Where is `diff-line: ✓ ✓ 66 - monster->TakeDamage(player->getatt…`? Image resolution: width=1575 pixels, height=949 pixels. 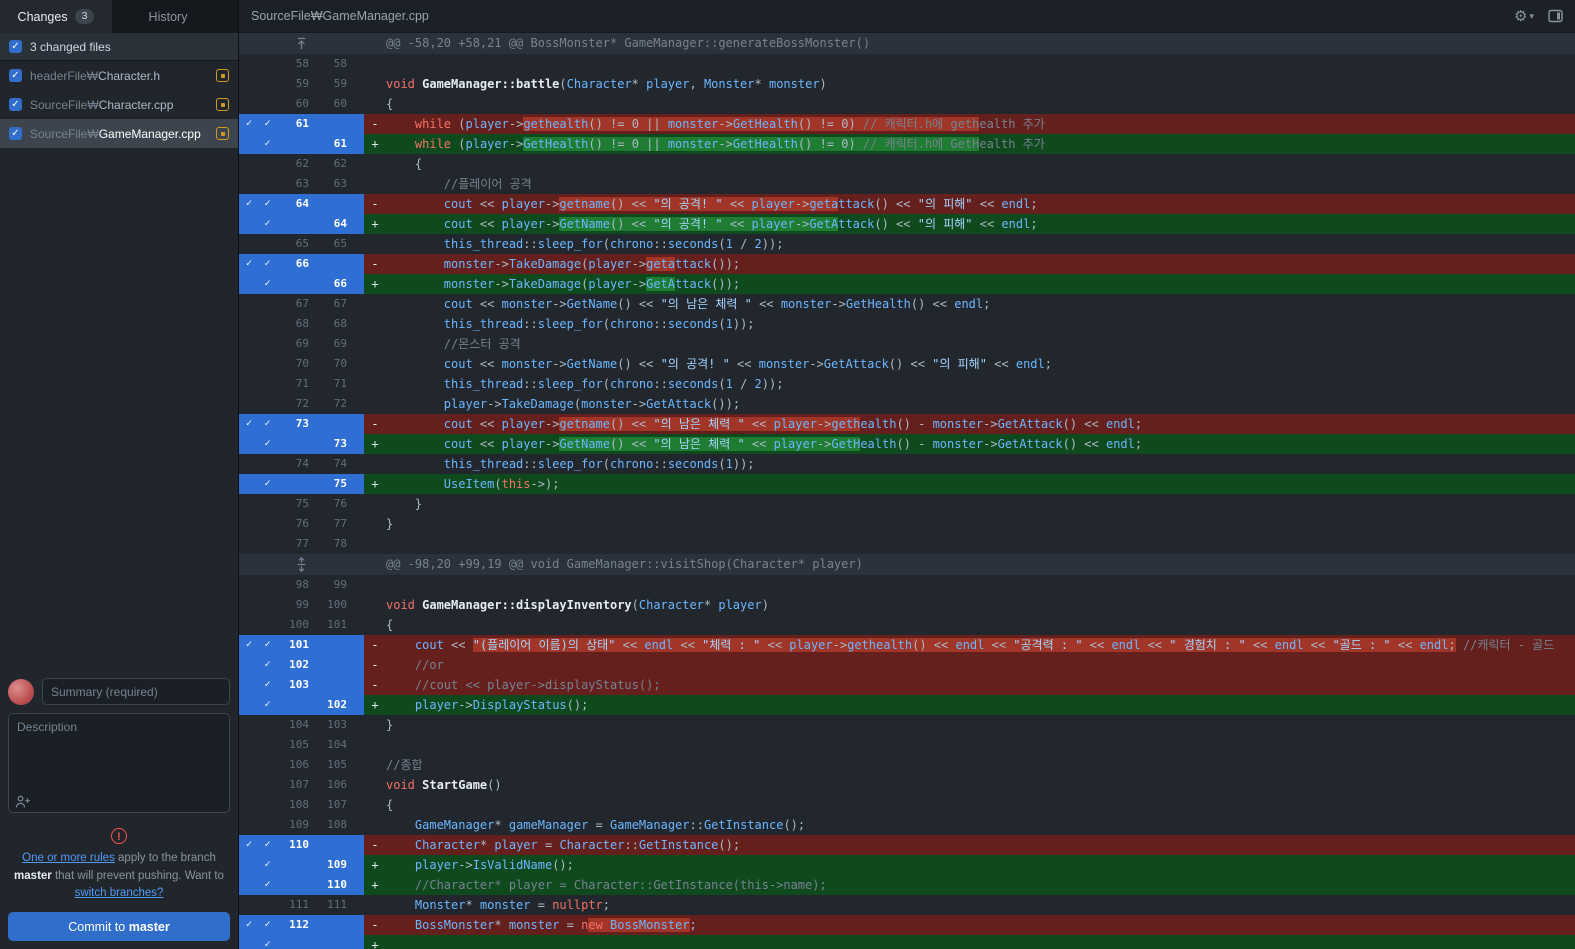 diff-line: ✓ ✓ 66 - monster->TakeDamage(player->getatt… is located at coordinates (907, 264).